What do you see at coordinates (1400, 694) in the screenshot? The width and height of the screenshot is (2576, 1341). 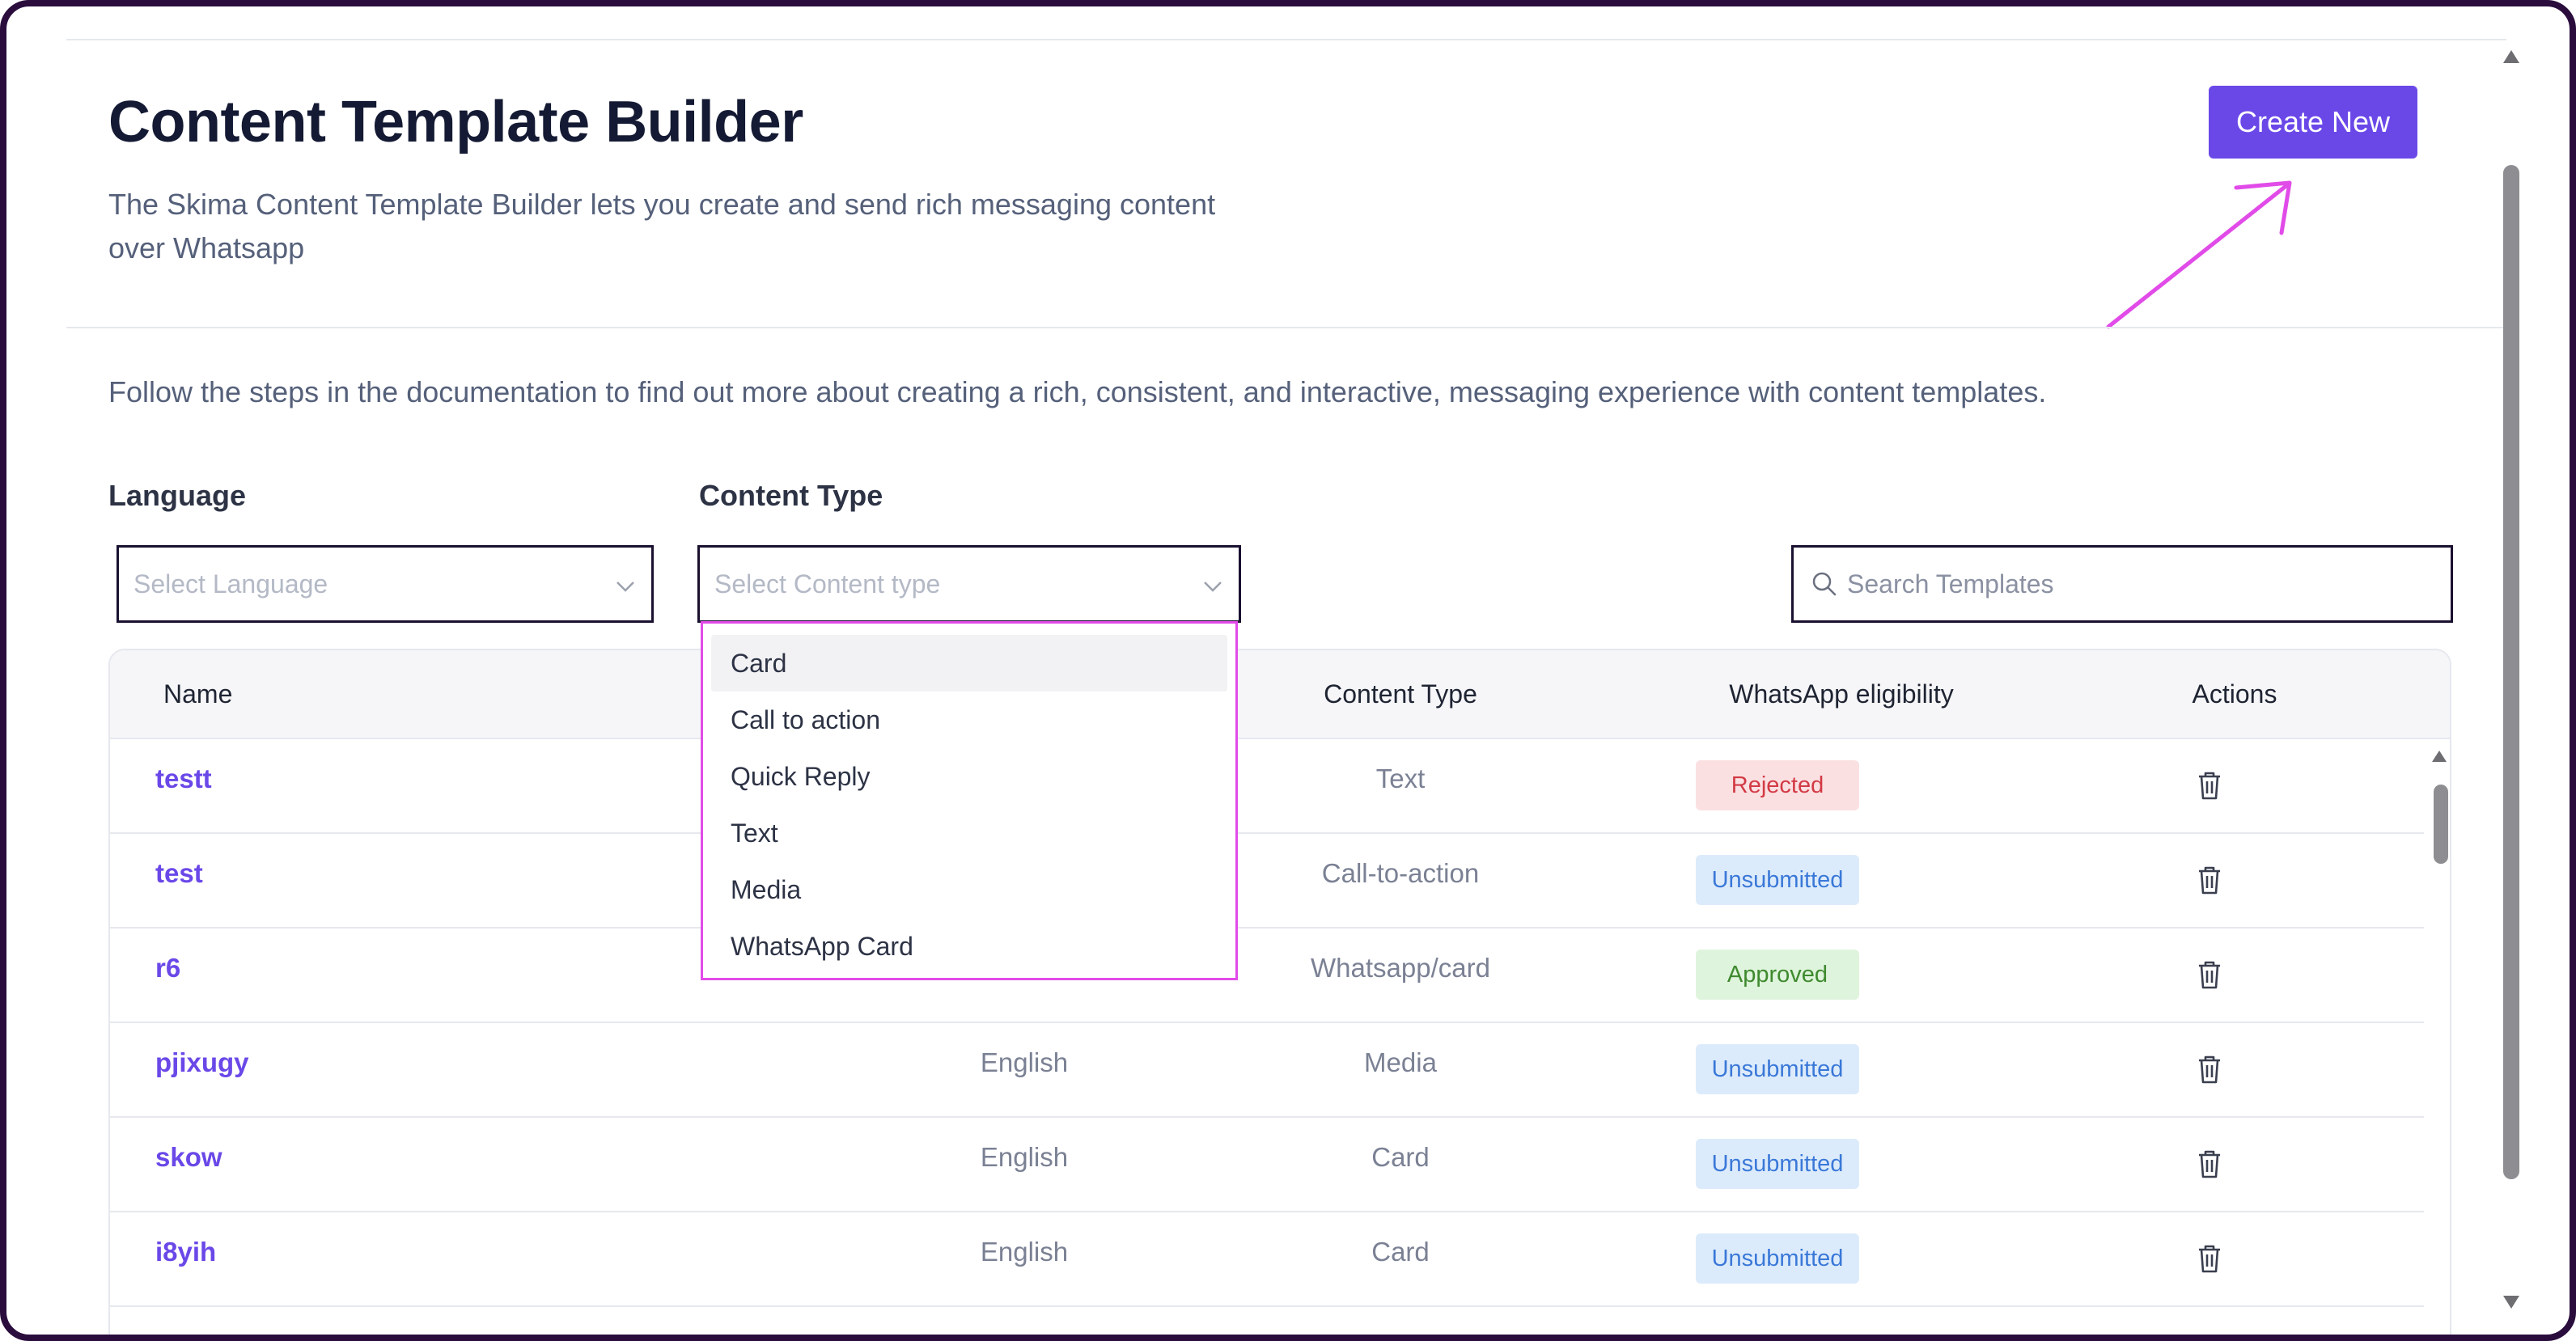 I see `column-header-content-type: Content Type` at bounding box center [1400, 694].